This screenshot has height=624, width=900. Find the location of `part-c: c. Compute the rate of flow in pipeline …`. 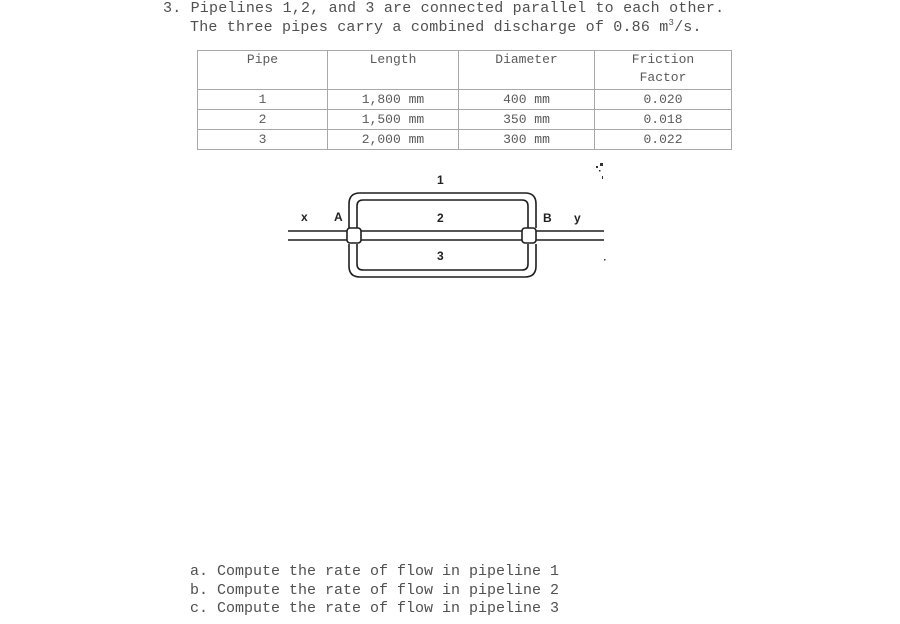

part-c: c. Compute the rate of flow in pipeline … is located at coordinates (375, 608).